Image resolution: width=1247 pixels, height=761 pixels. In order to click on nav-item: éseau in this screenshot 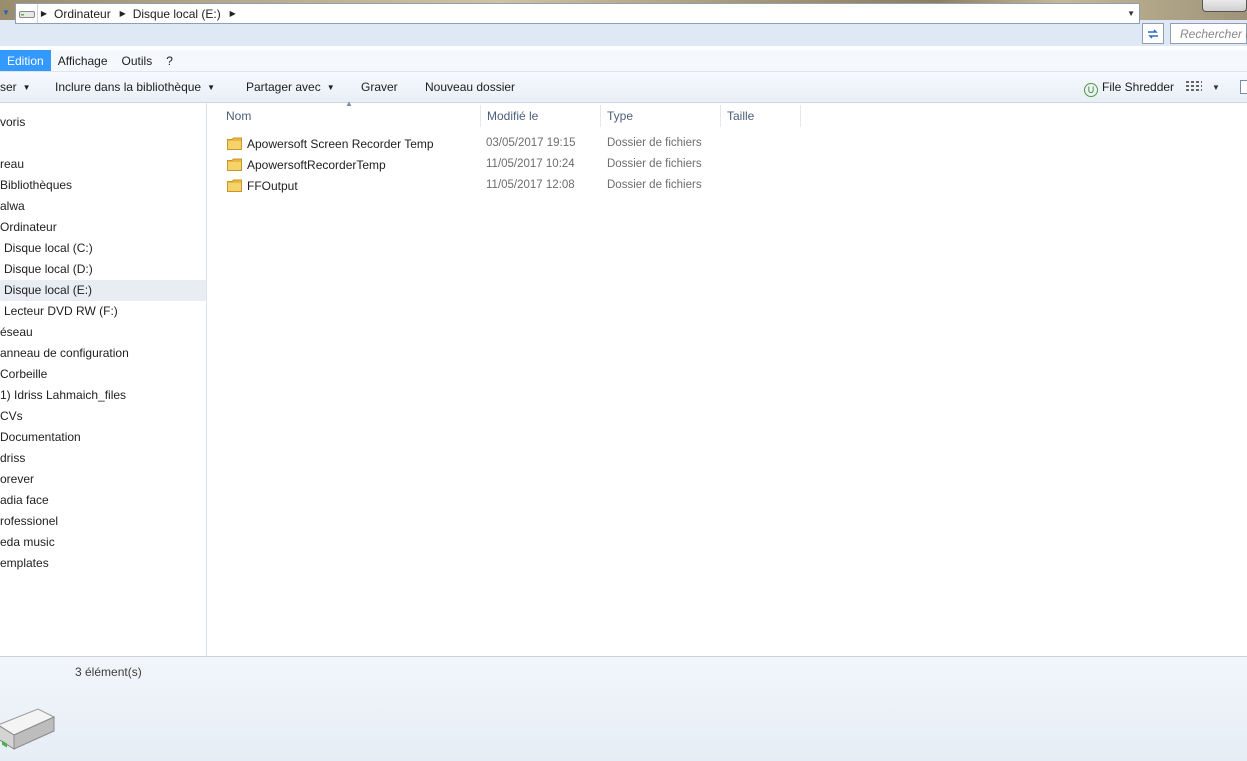, I will do `click(16, 332)`.